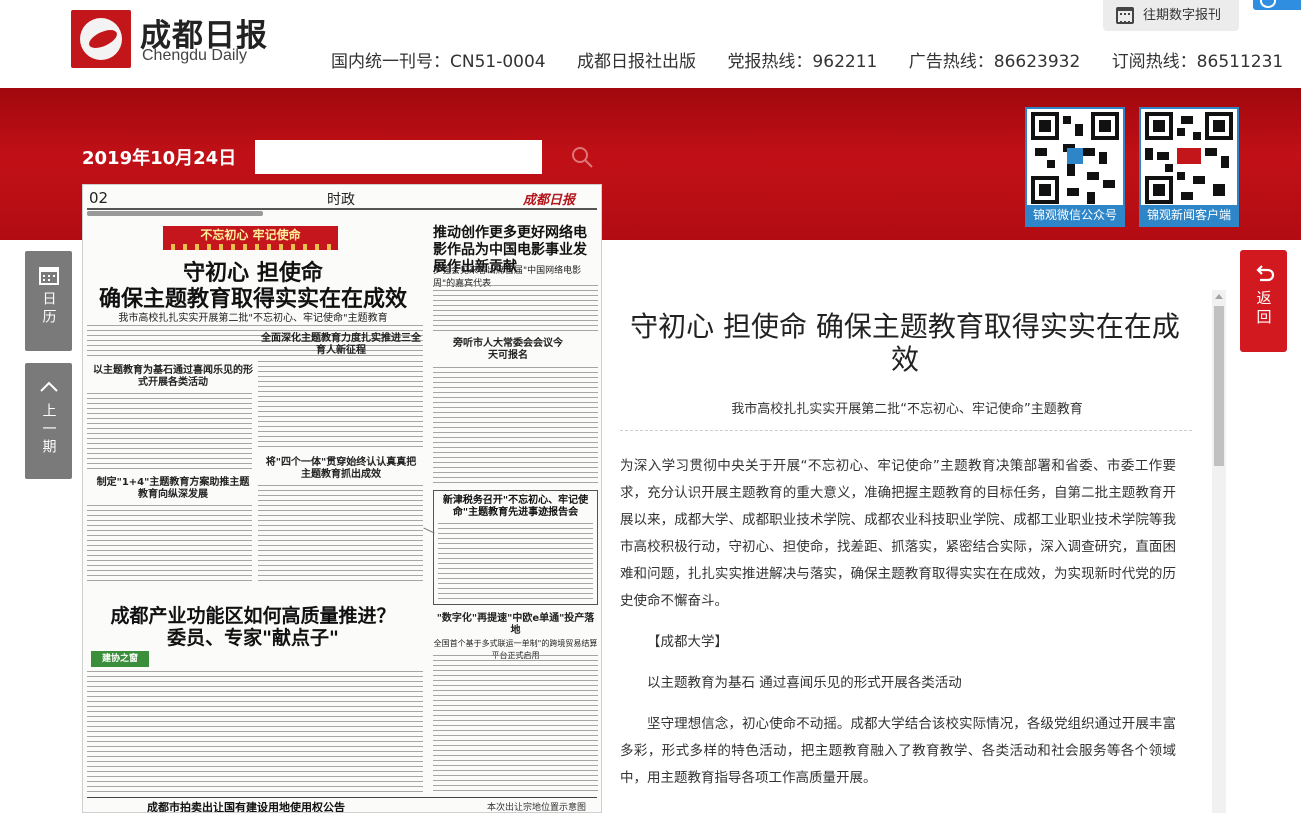  I want to click on calendar-label: 日历, so click(48, 309).